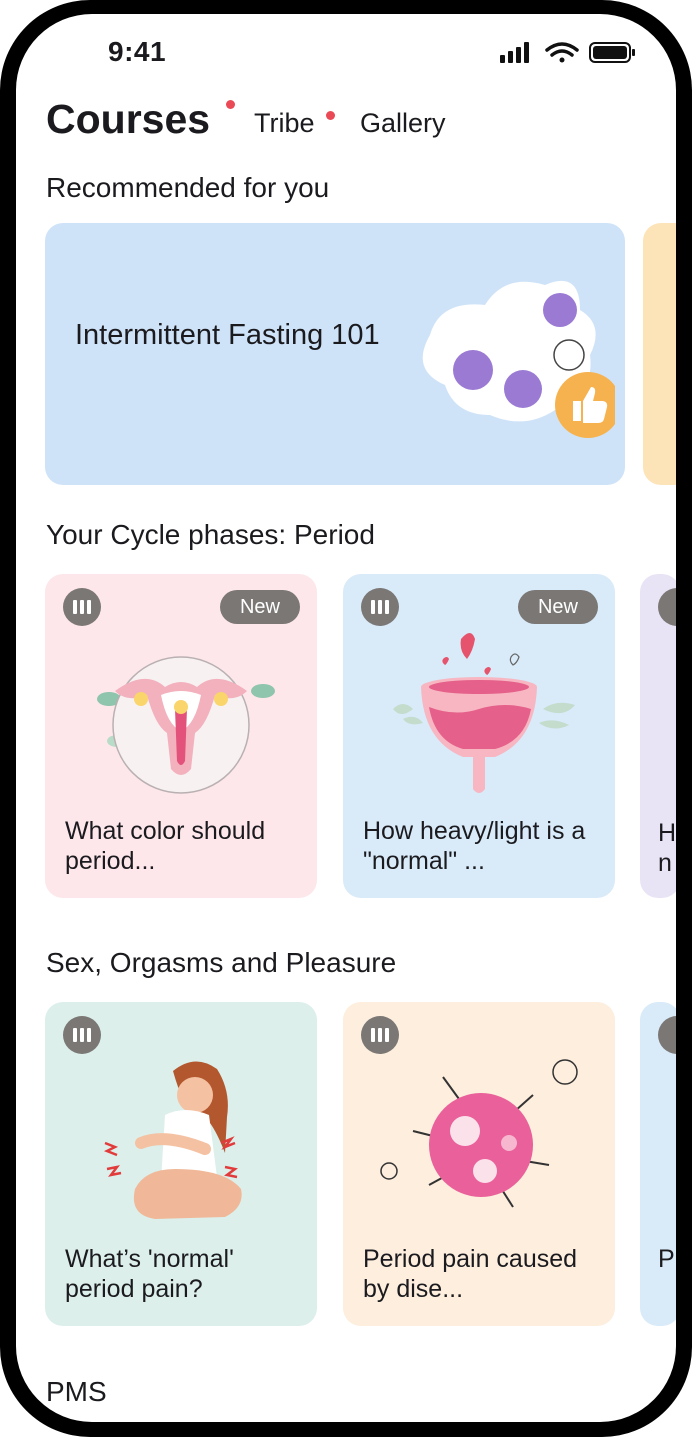  Describe the element at coordinates (330, 115) in the screenshot. I see `tribe-notification-dot` at that location.